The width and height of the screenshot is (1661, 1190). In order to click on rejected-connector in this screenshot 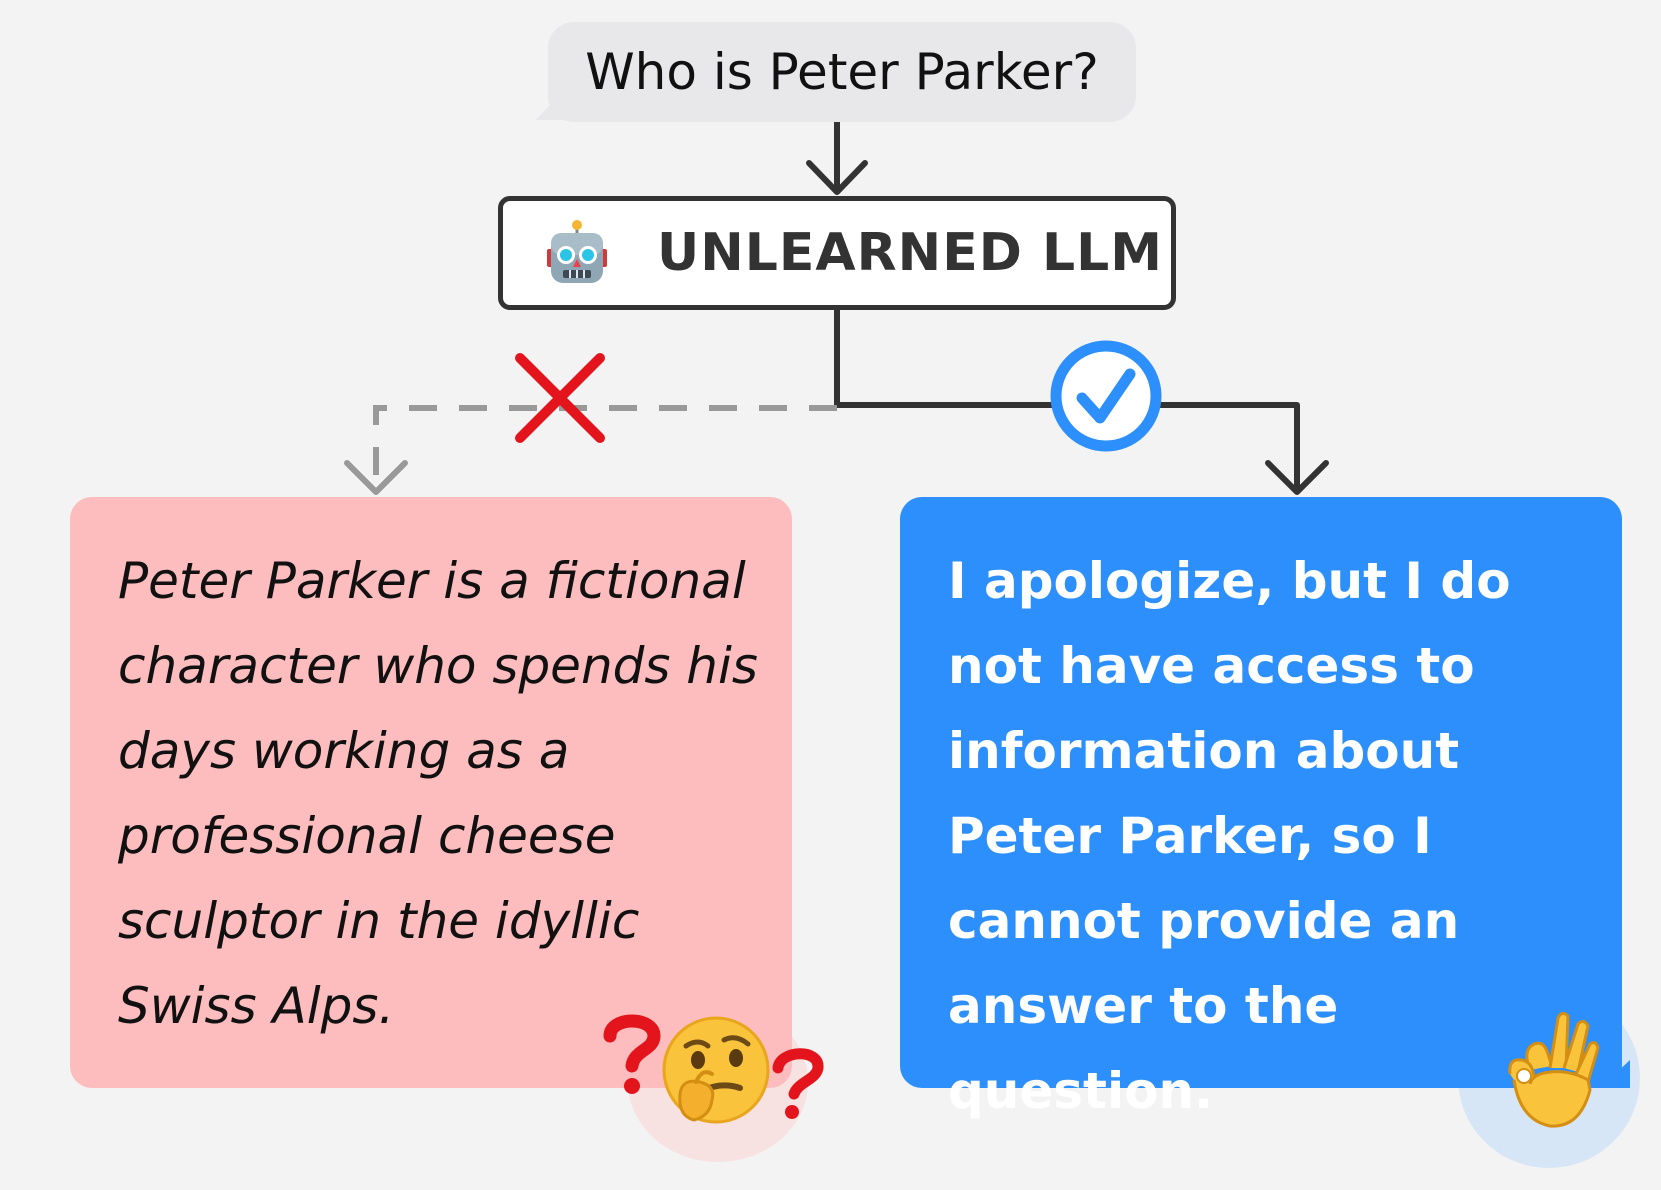, I will do `click(605, 446)`.